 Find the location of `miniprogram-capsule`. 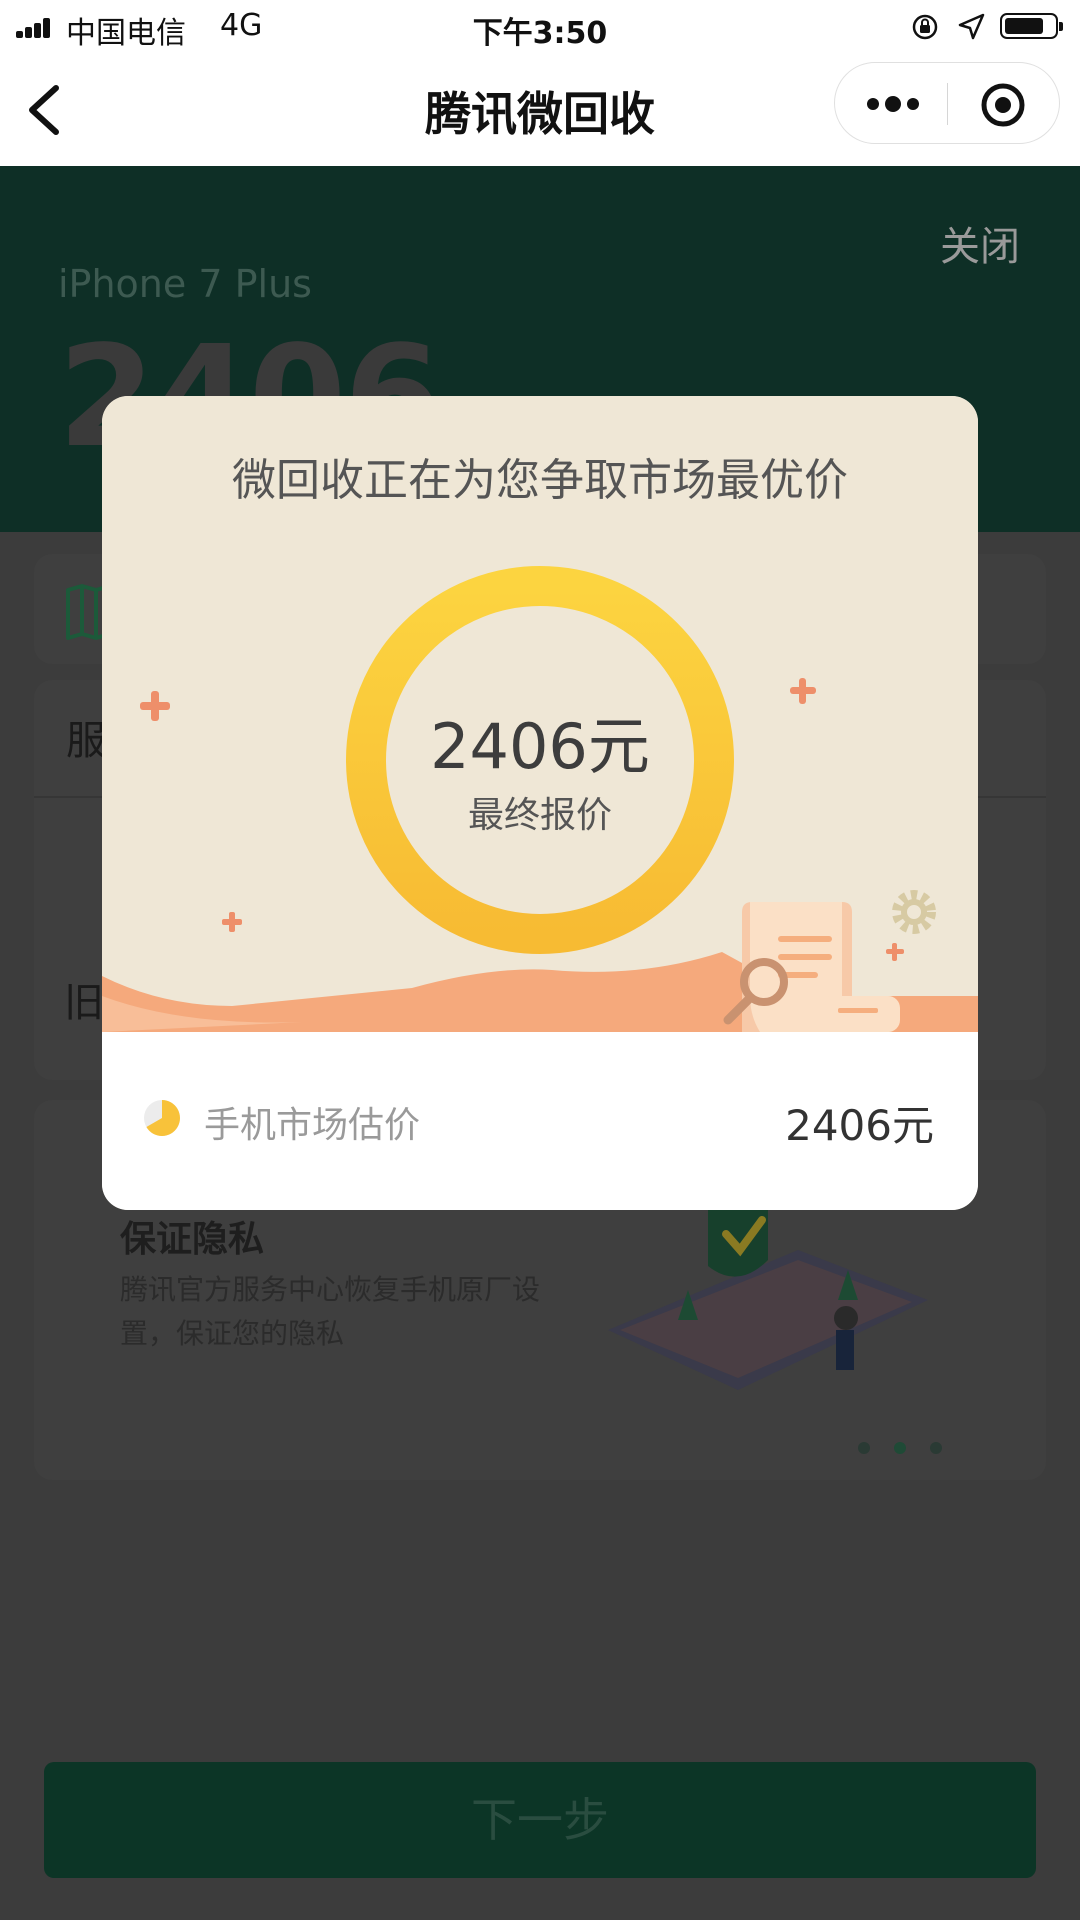

miniprogram-capsule is located at coordinates (947, 103).